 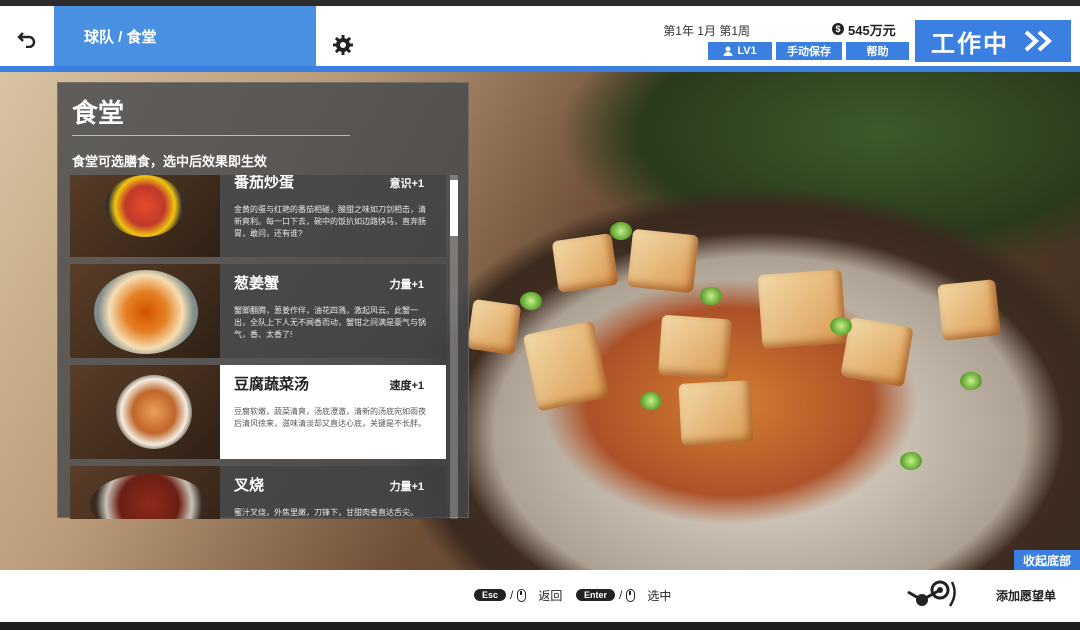 I want to click on gear-icon, so click(x=343, y=45).